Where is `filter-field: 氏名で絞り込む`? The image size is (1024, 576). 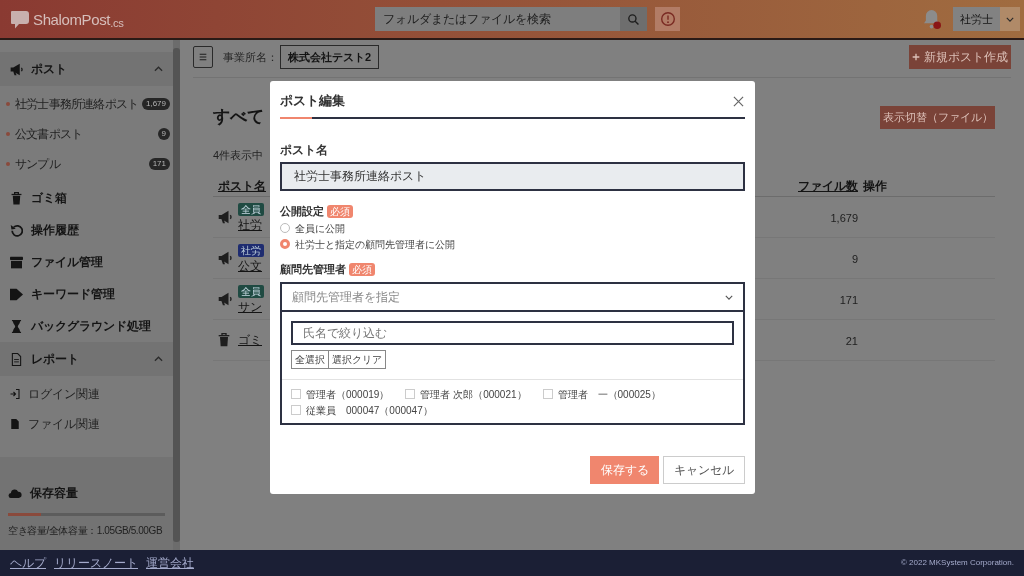 filter-field: 氏名で絞り込む is located at coordinates (512, 333).